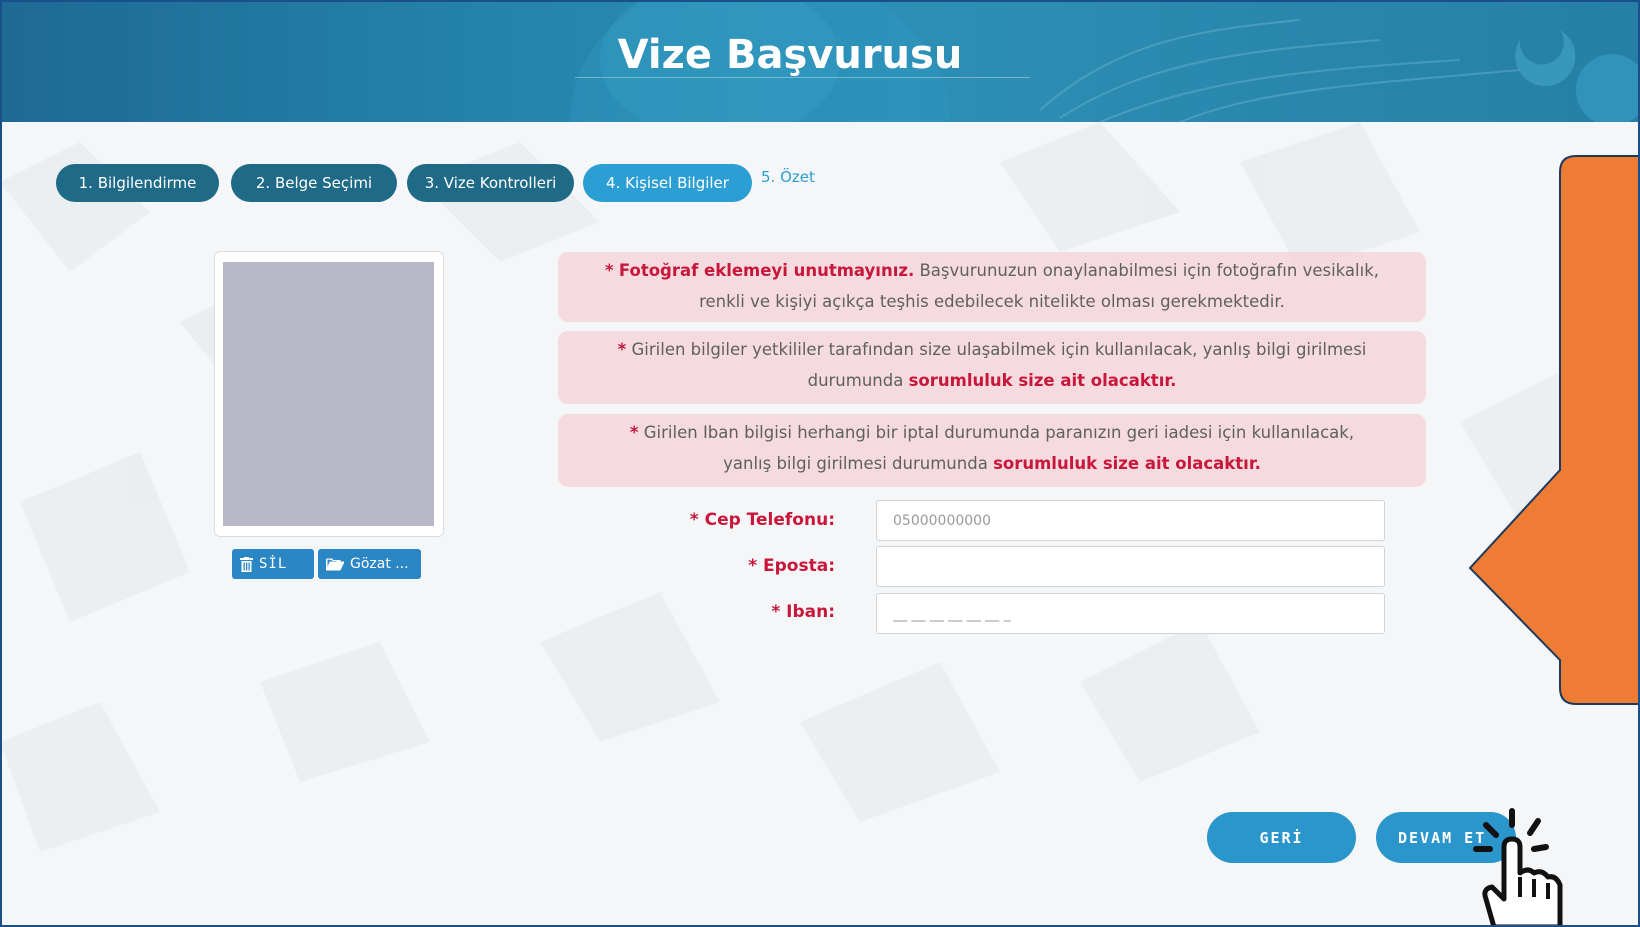 The width and height of the screenshot is (1640, 927). I want to click on step-vize-kontrolleri: 3. Vize Kontrolleri, so click(490, 183).